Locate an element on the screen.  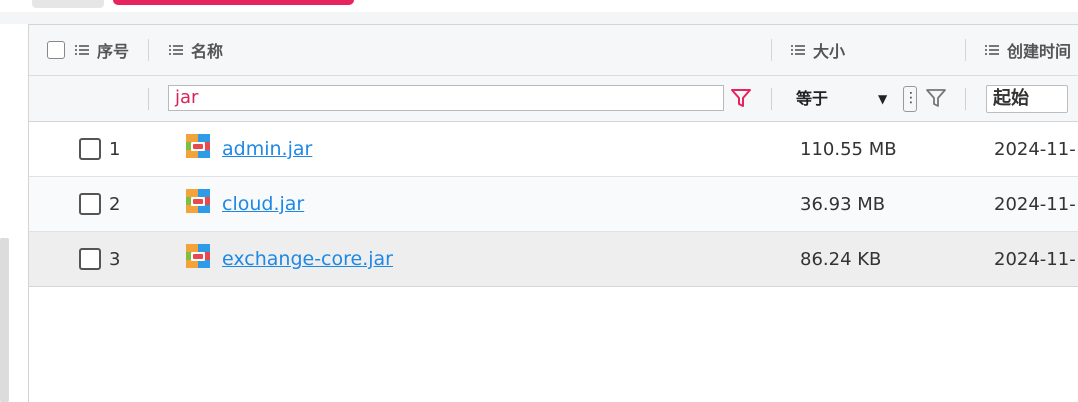
toolbar-button-primary is located at coordinates (233, 2).